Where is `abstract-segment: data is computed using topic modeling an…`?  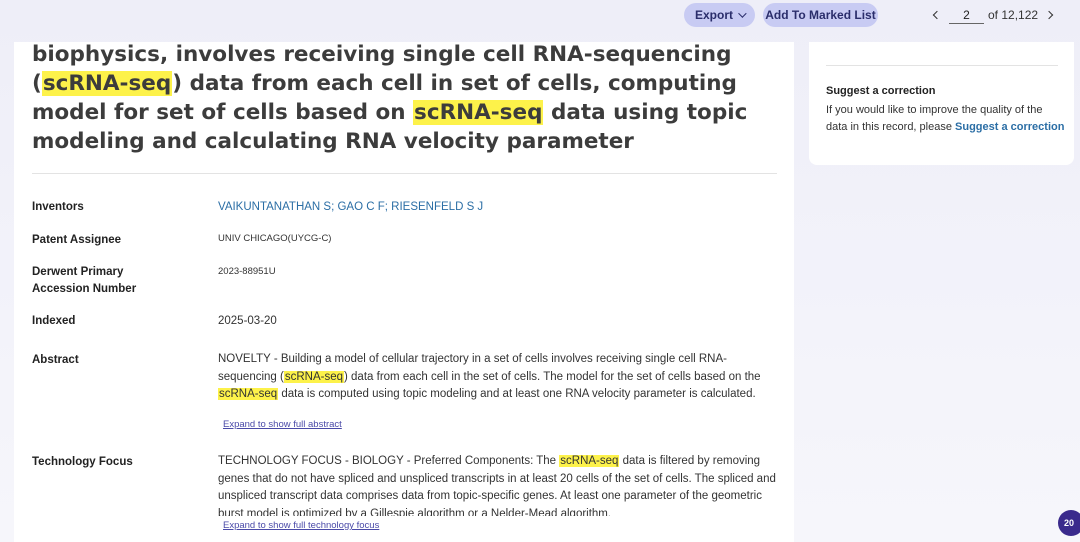 abstract-segment: data is computed using topic modeling an… is located at coordinates (517, 394).